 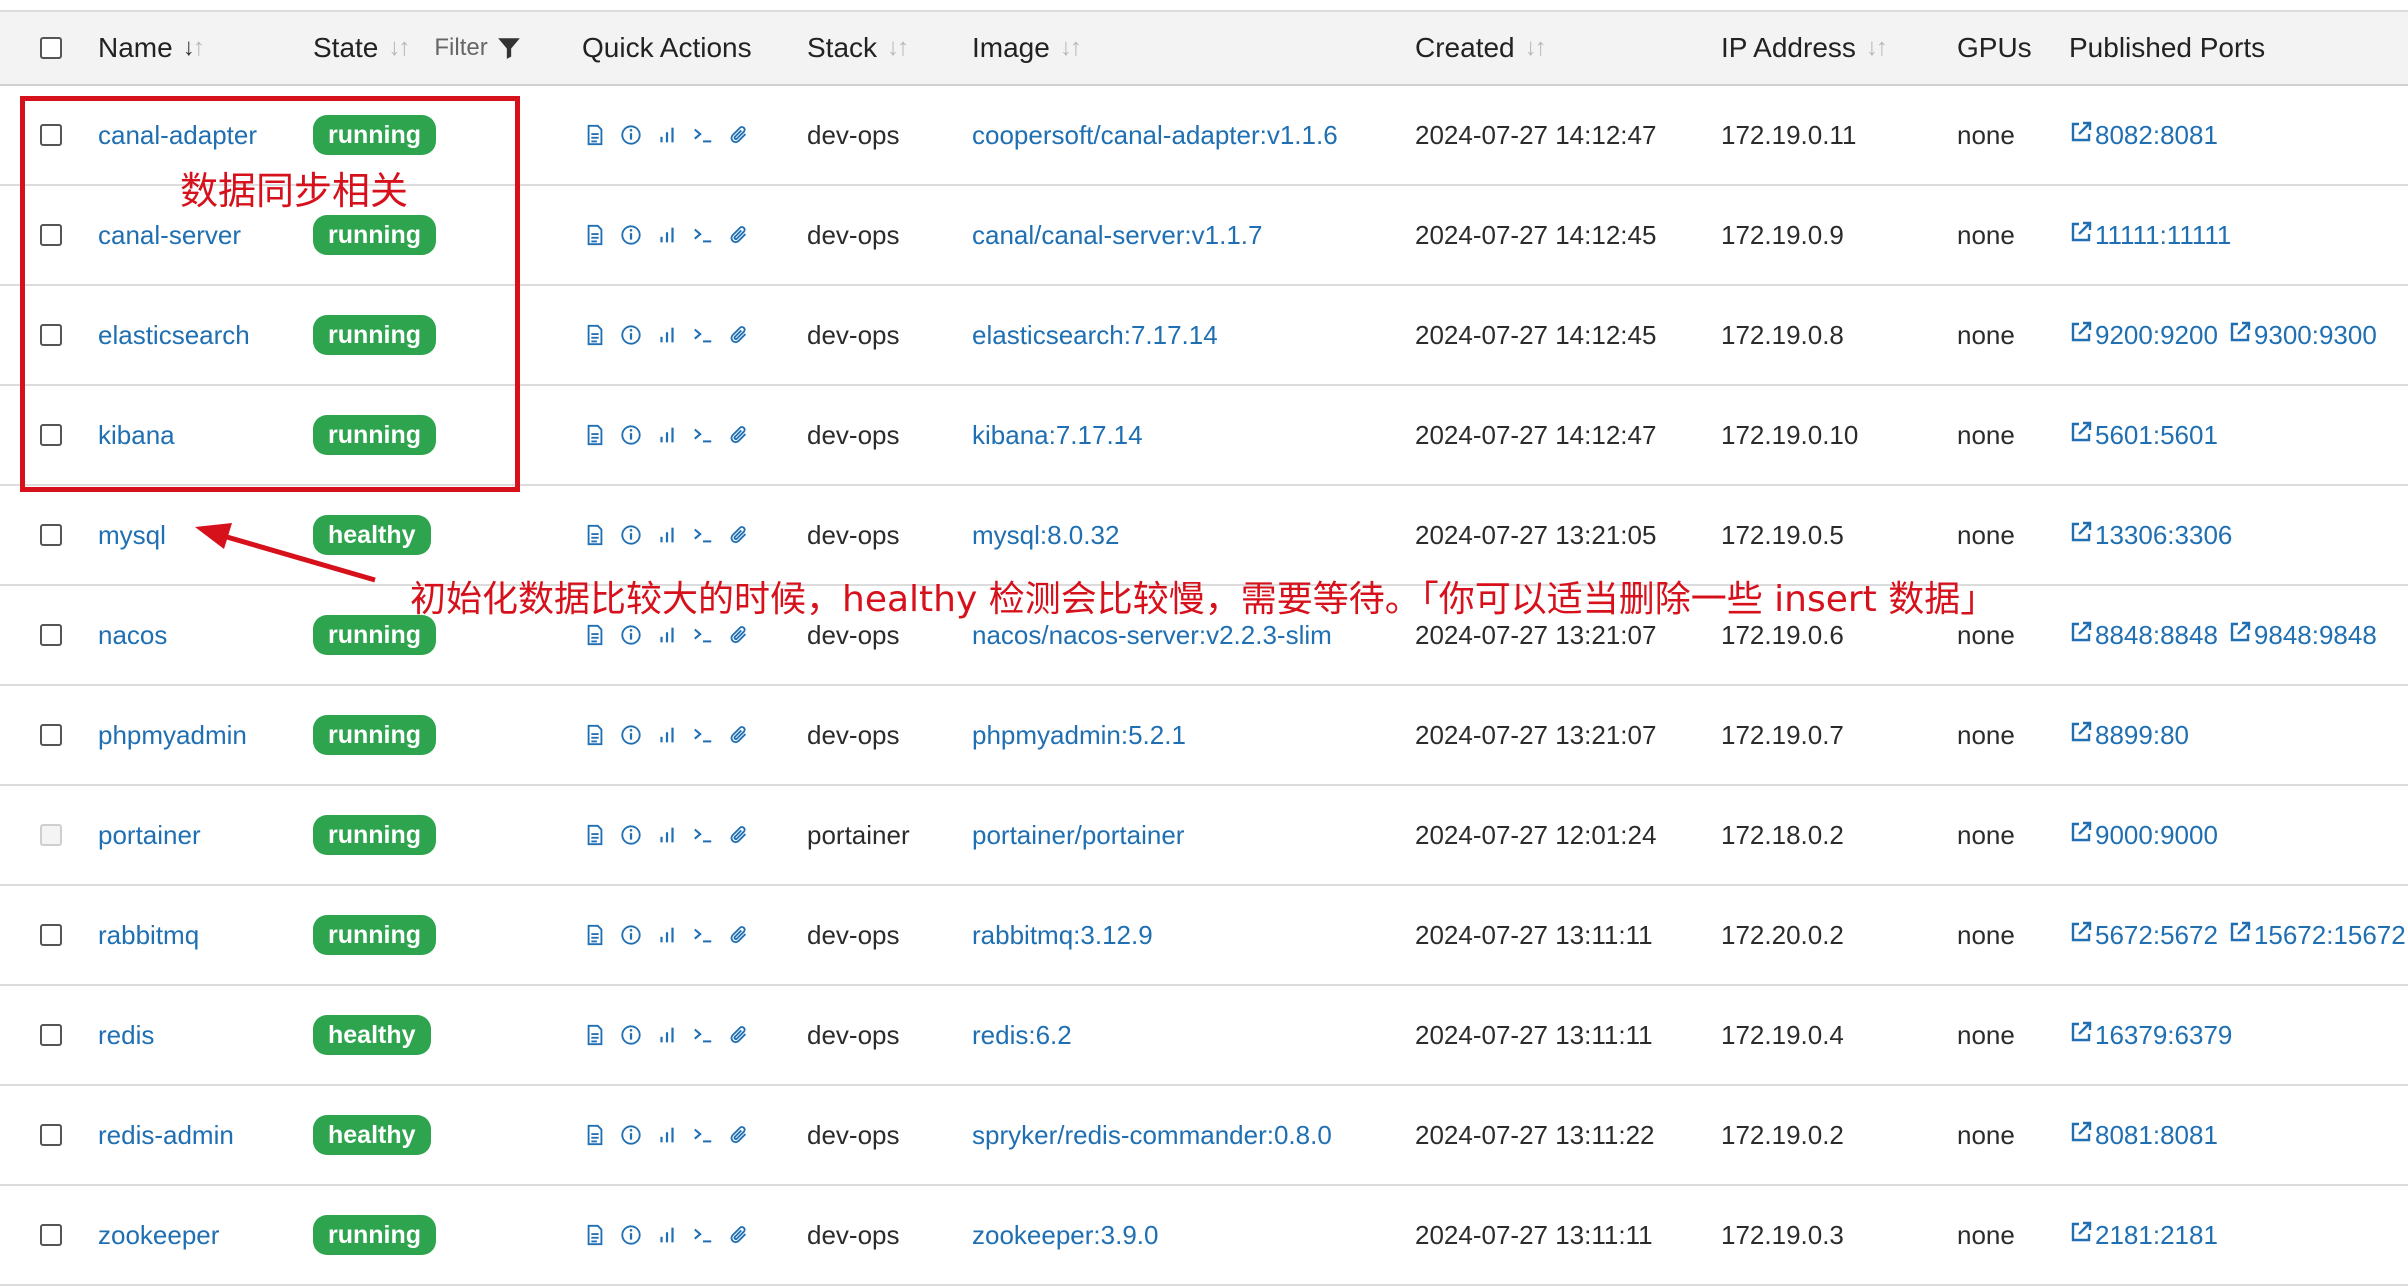 What do you see at coordinates (166, 1135) in the screenshot?
I see `container-name-link: redis-admin` at bounding box center [166, 1135].